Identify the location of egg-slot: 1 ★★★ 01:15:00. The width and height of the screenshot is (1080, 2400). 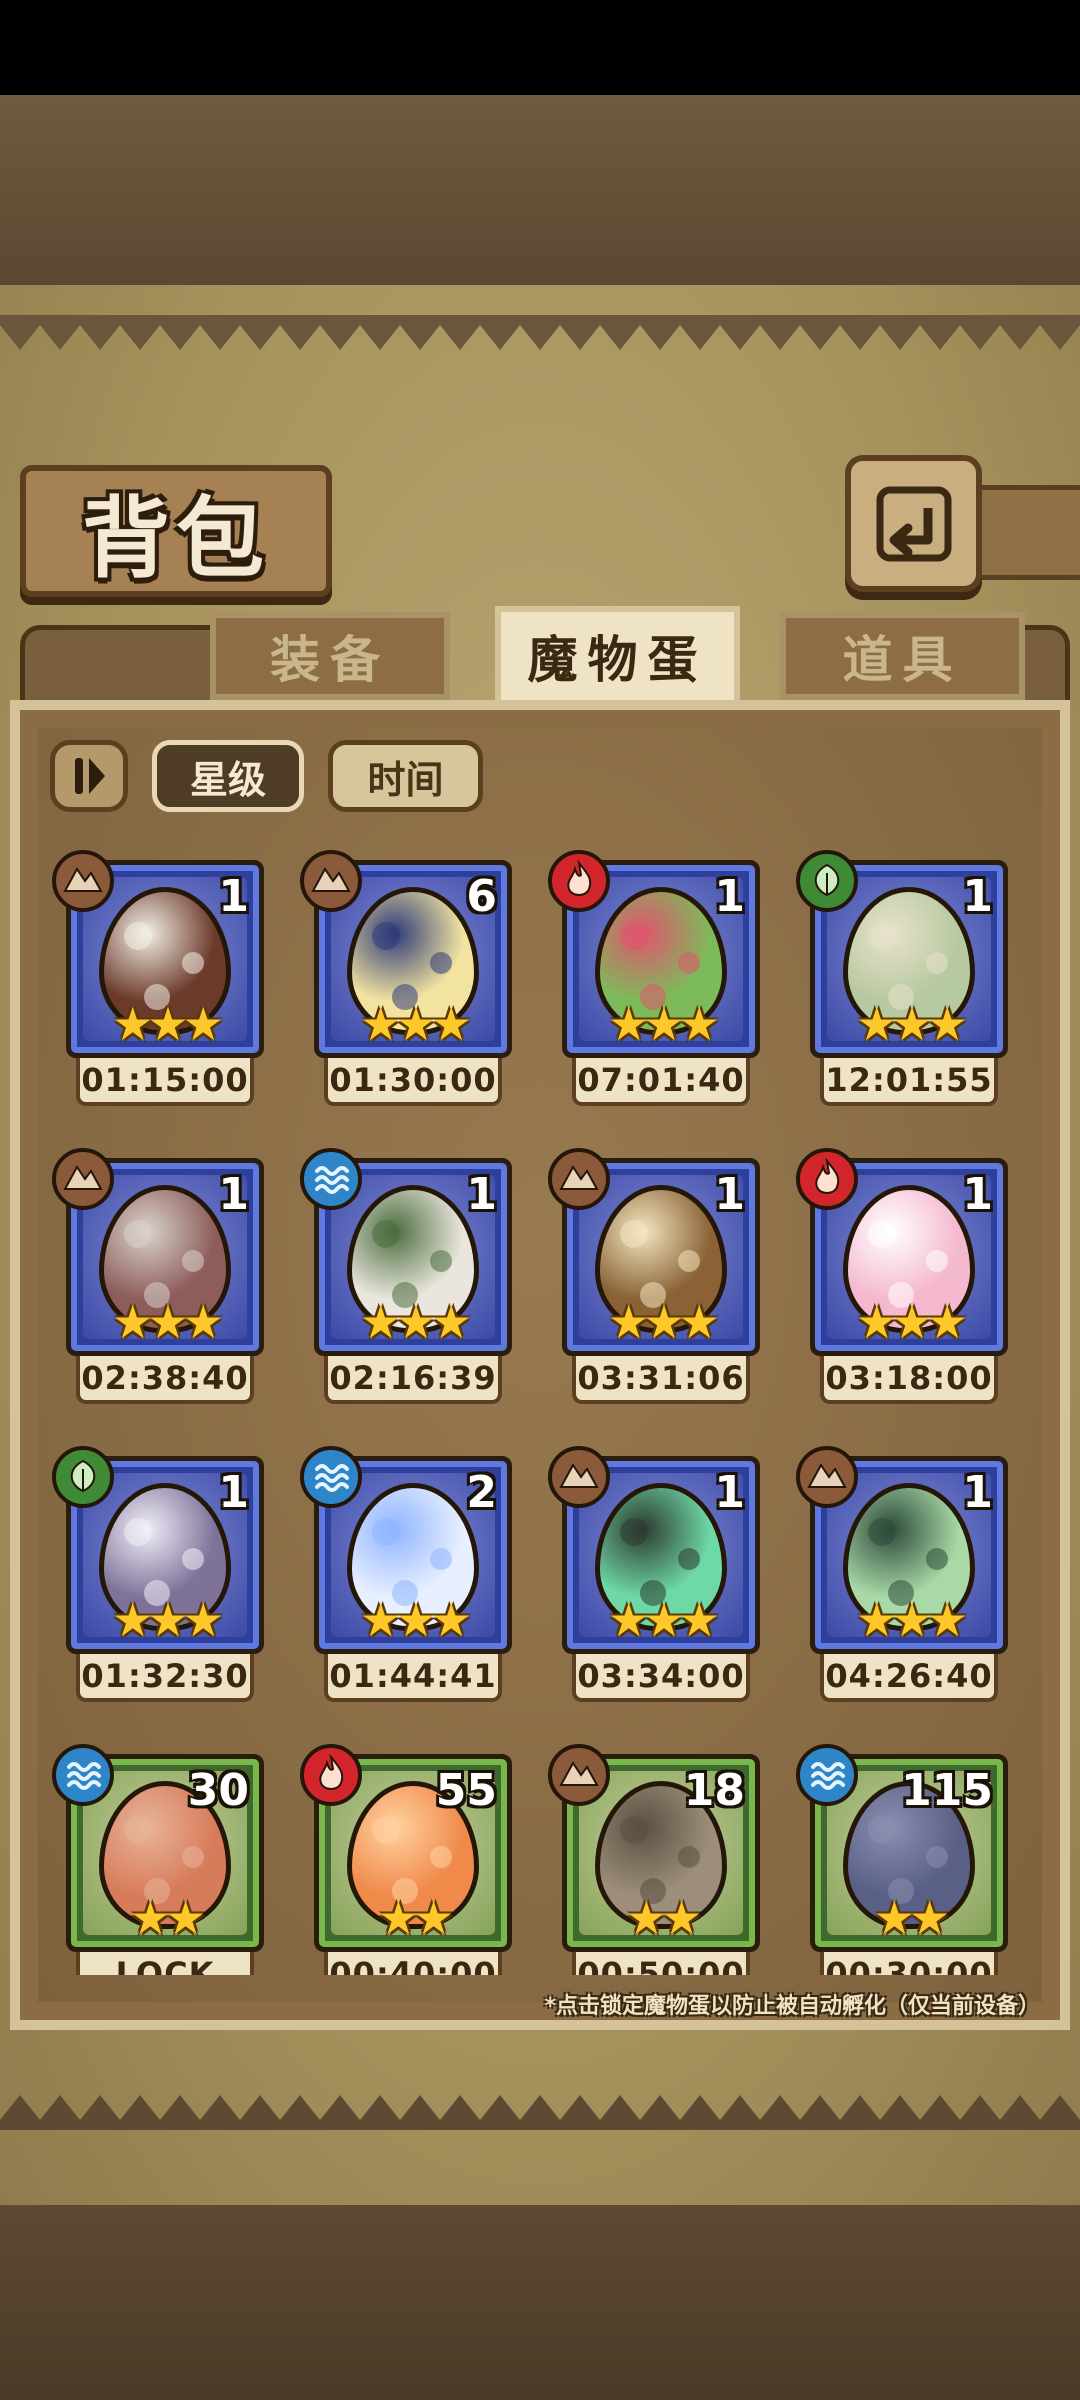
(152, 985).